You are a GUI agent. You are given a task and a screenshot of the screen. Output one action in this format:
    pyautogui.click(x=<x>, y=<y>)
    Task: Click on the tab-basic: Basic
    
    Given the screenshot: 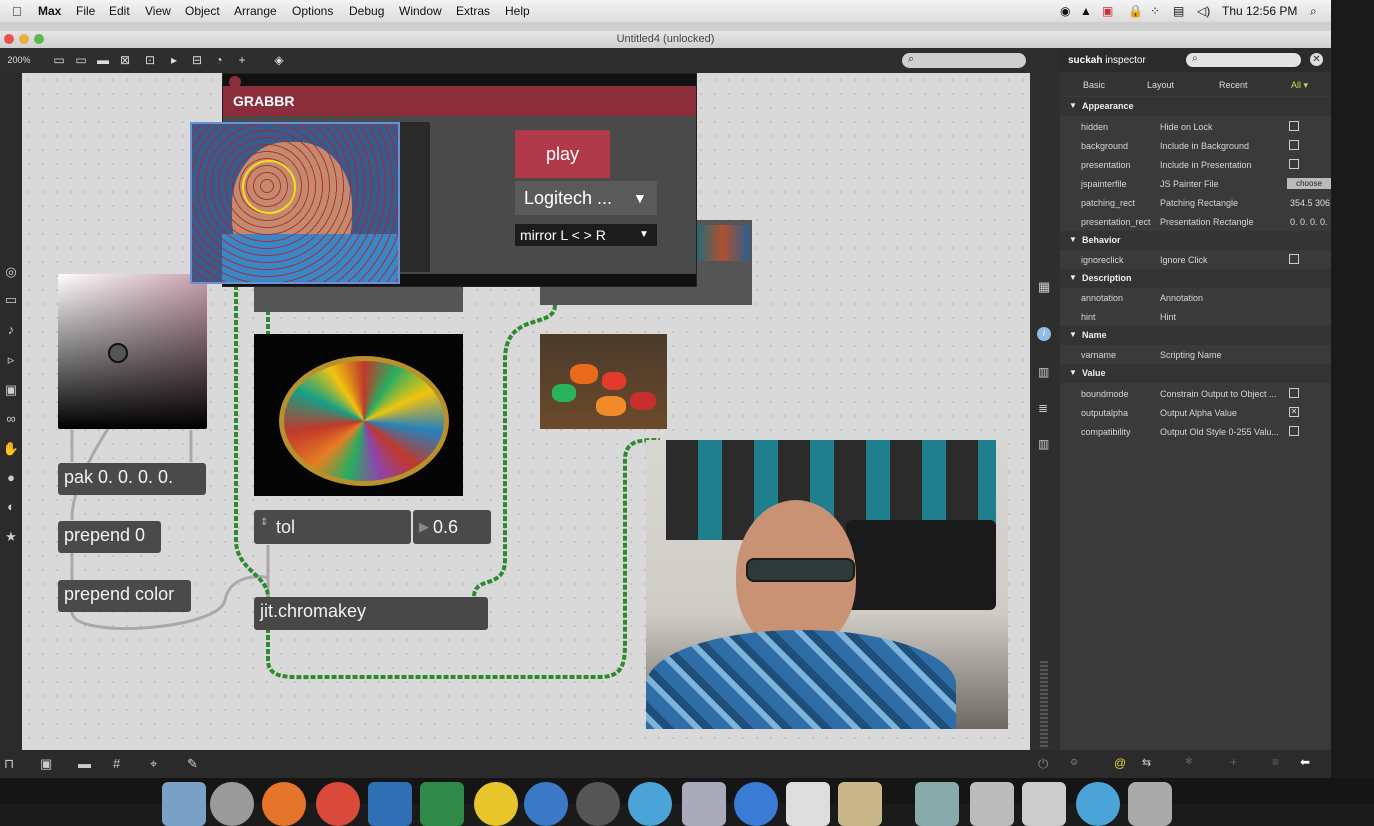 What is the action you would take?
    pyautogui.click(x=1094, y=85)
    